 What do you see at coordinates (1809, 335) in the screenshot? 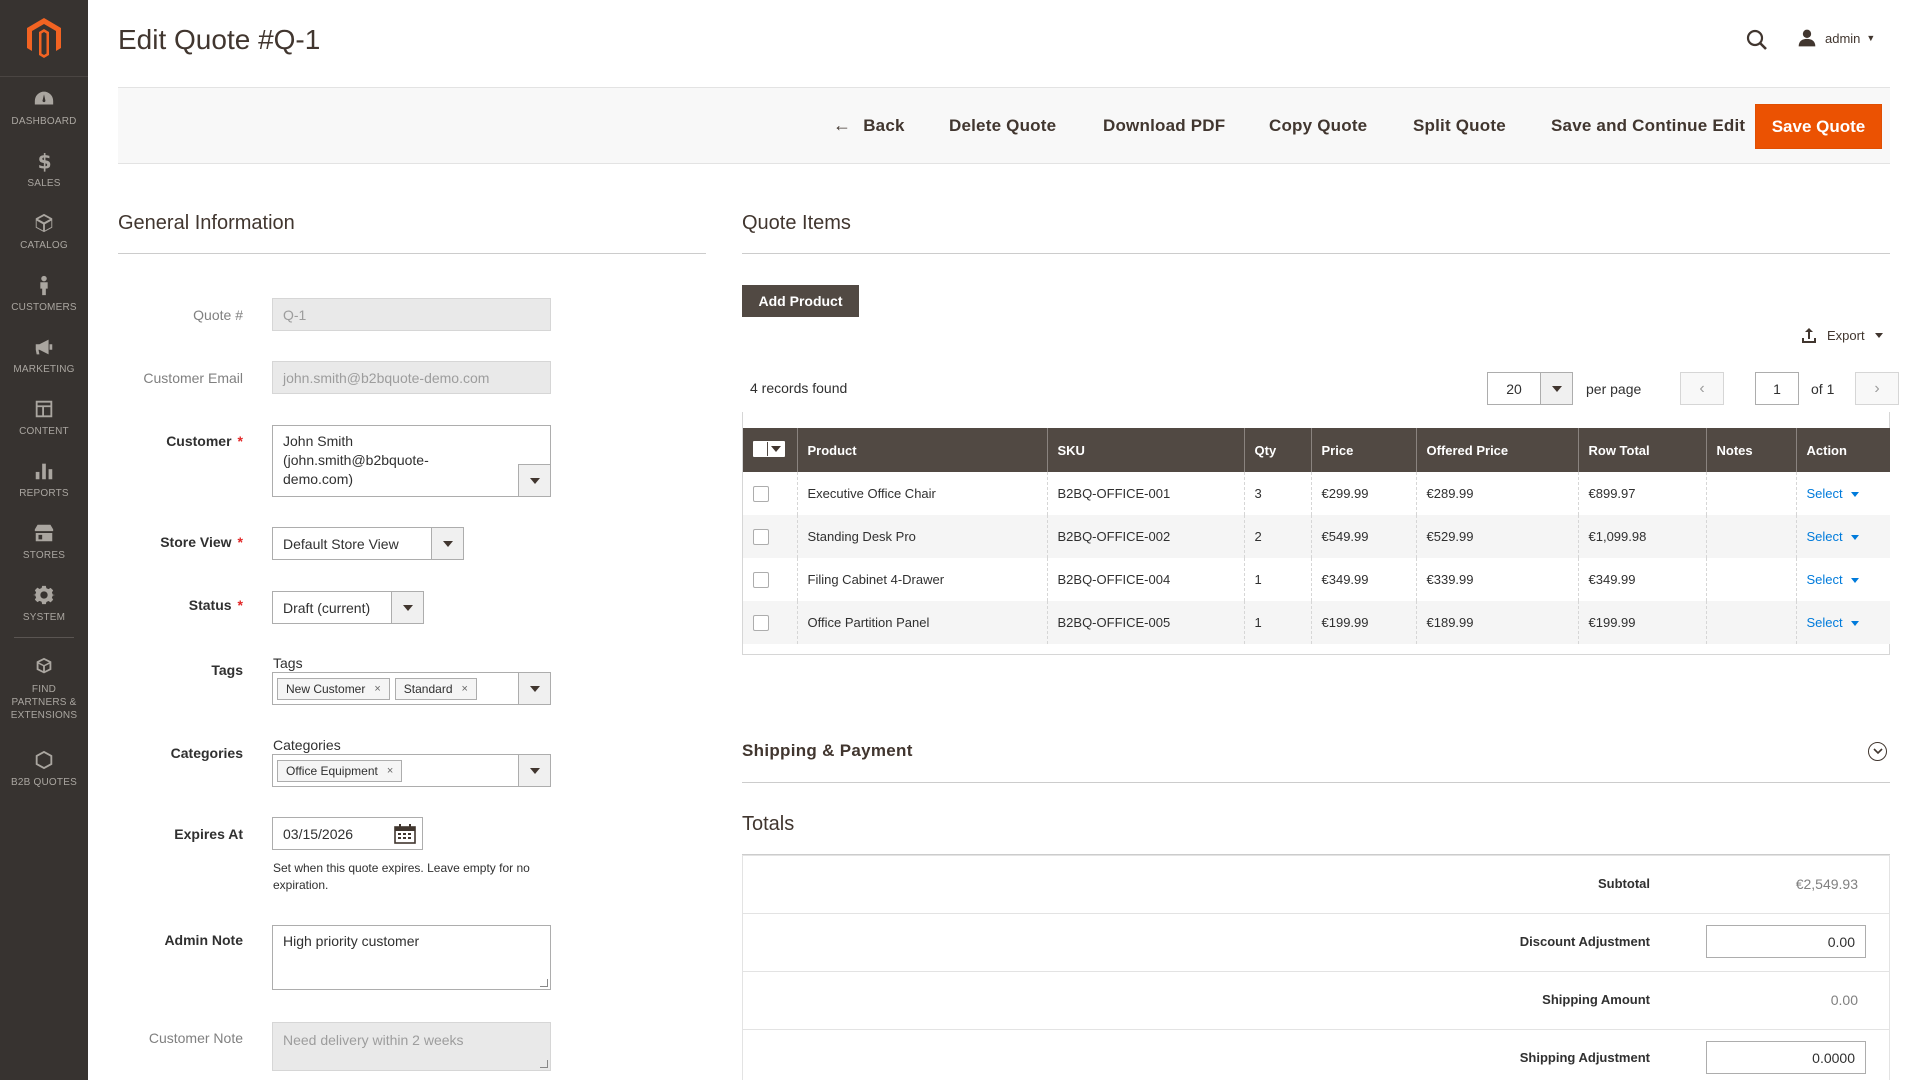
I see `export-icon` at bounding box center [1809, 335].